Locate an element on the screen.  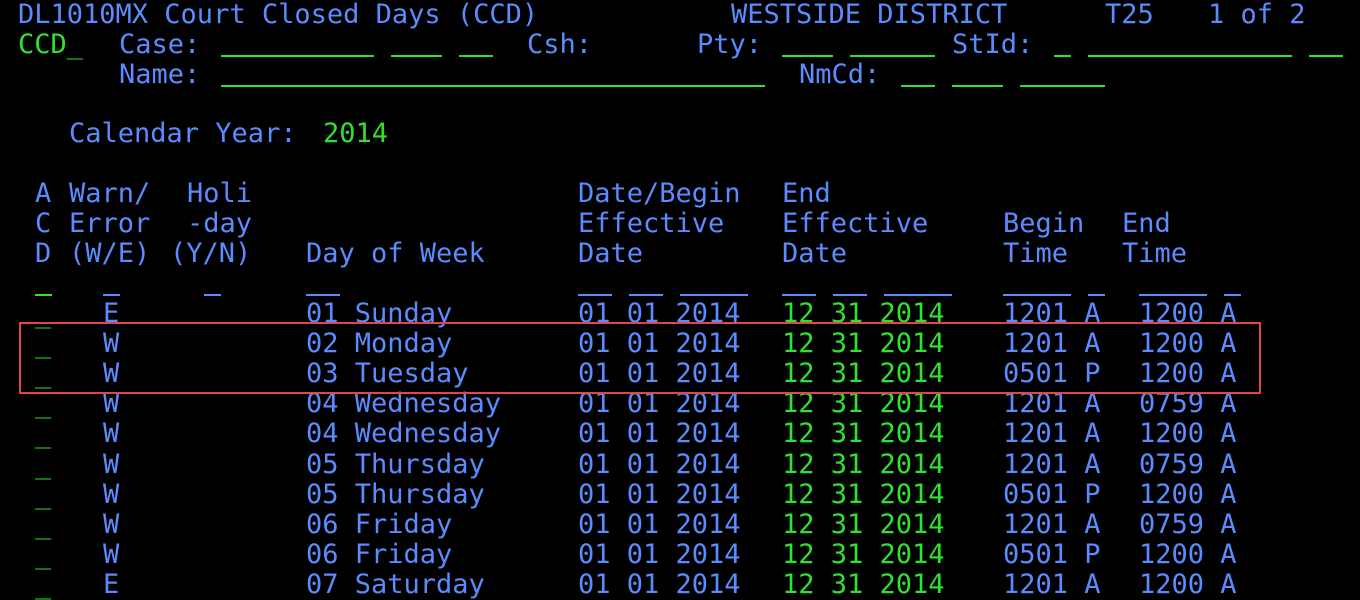
new-begin-time-field is located at coordinates (1037, 295).